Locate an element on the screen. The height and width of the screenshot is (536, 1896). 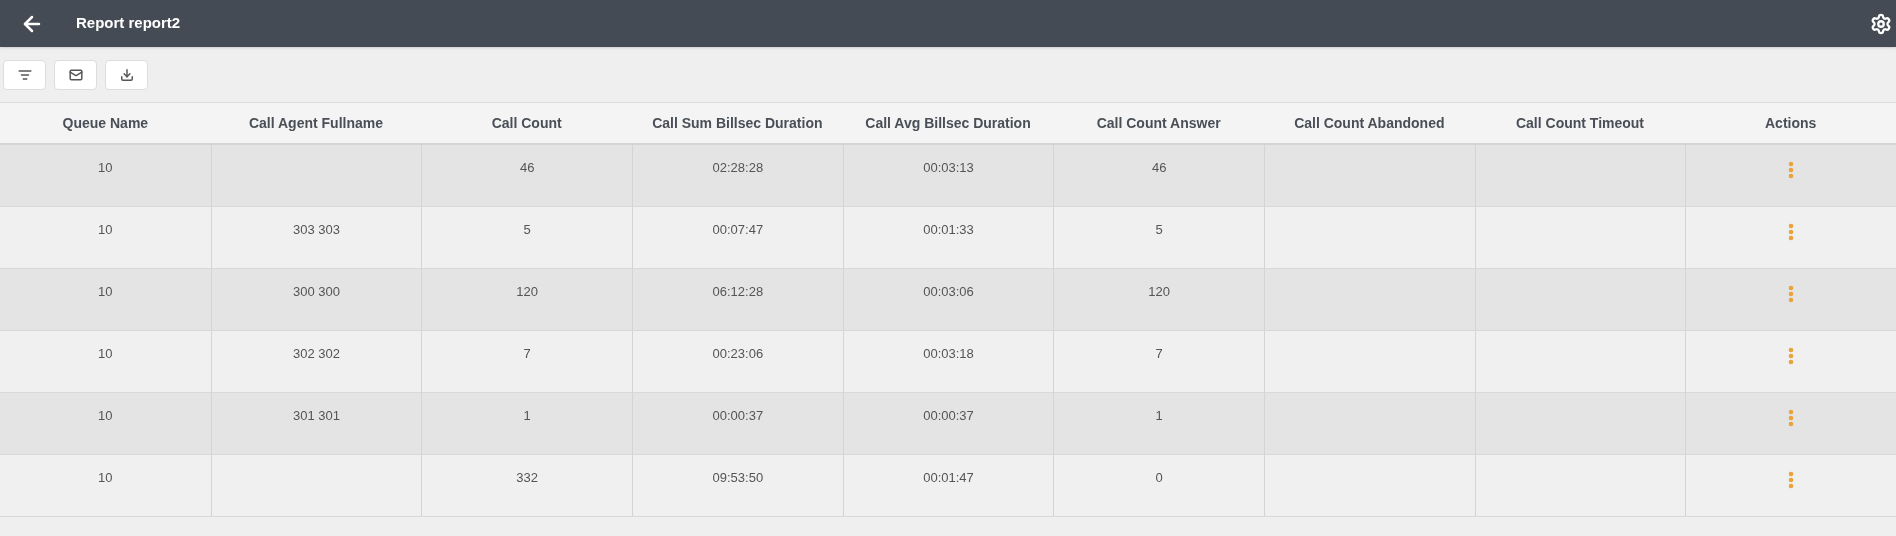
table-cell: 09:53:50 is located at coordinates (738, 477).